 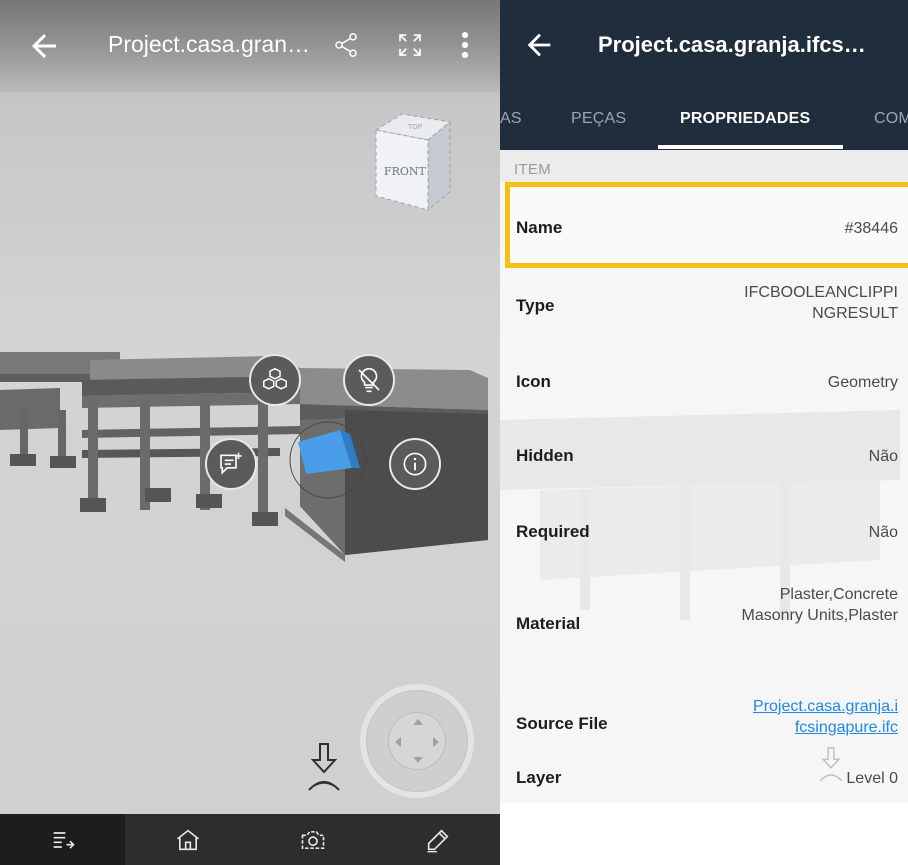 I want to click on toolbar-list-button, so click(x=62, y=839).